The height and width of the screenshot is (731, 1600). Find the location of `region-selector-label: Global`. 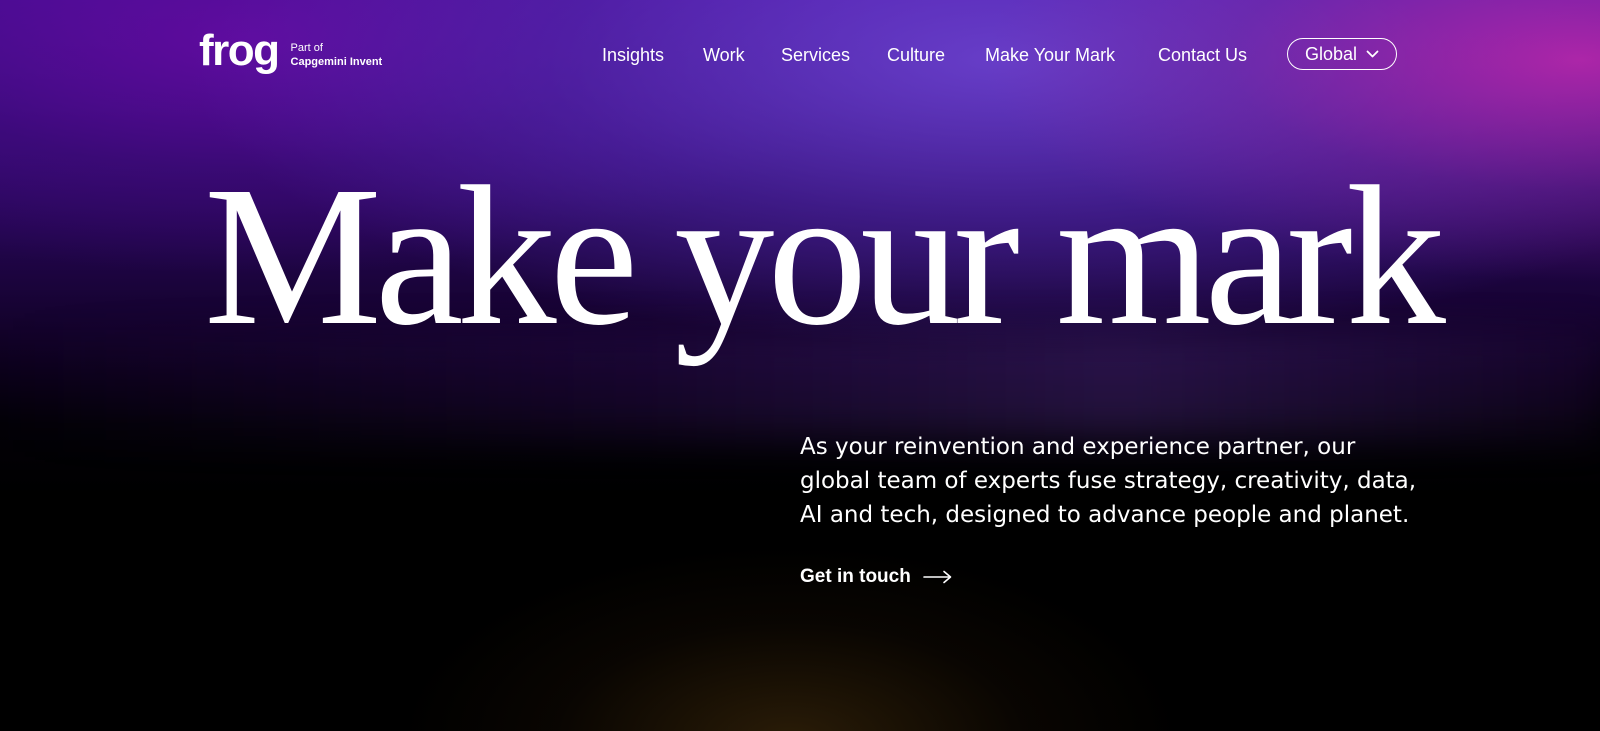

region-selector-label: Global is located at coordinates (1331, 53).